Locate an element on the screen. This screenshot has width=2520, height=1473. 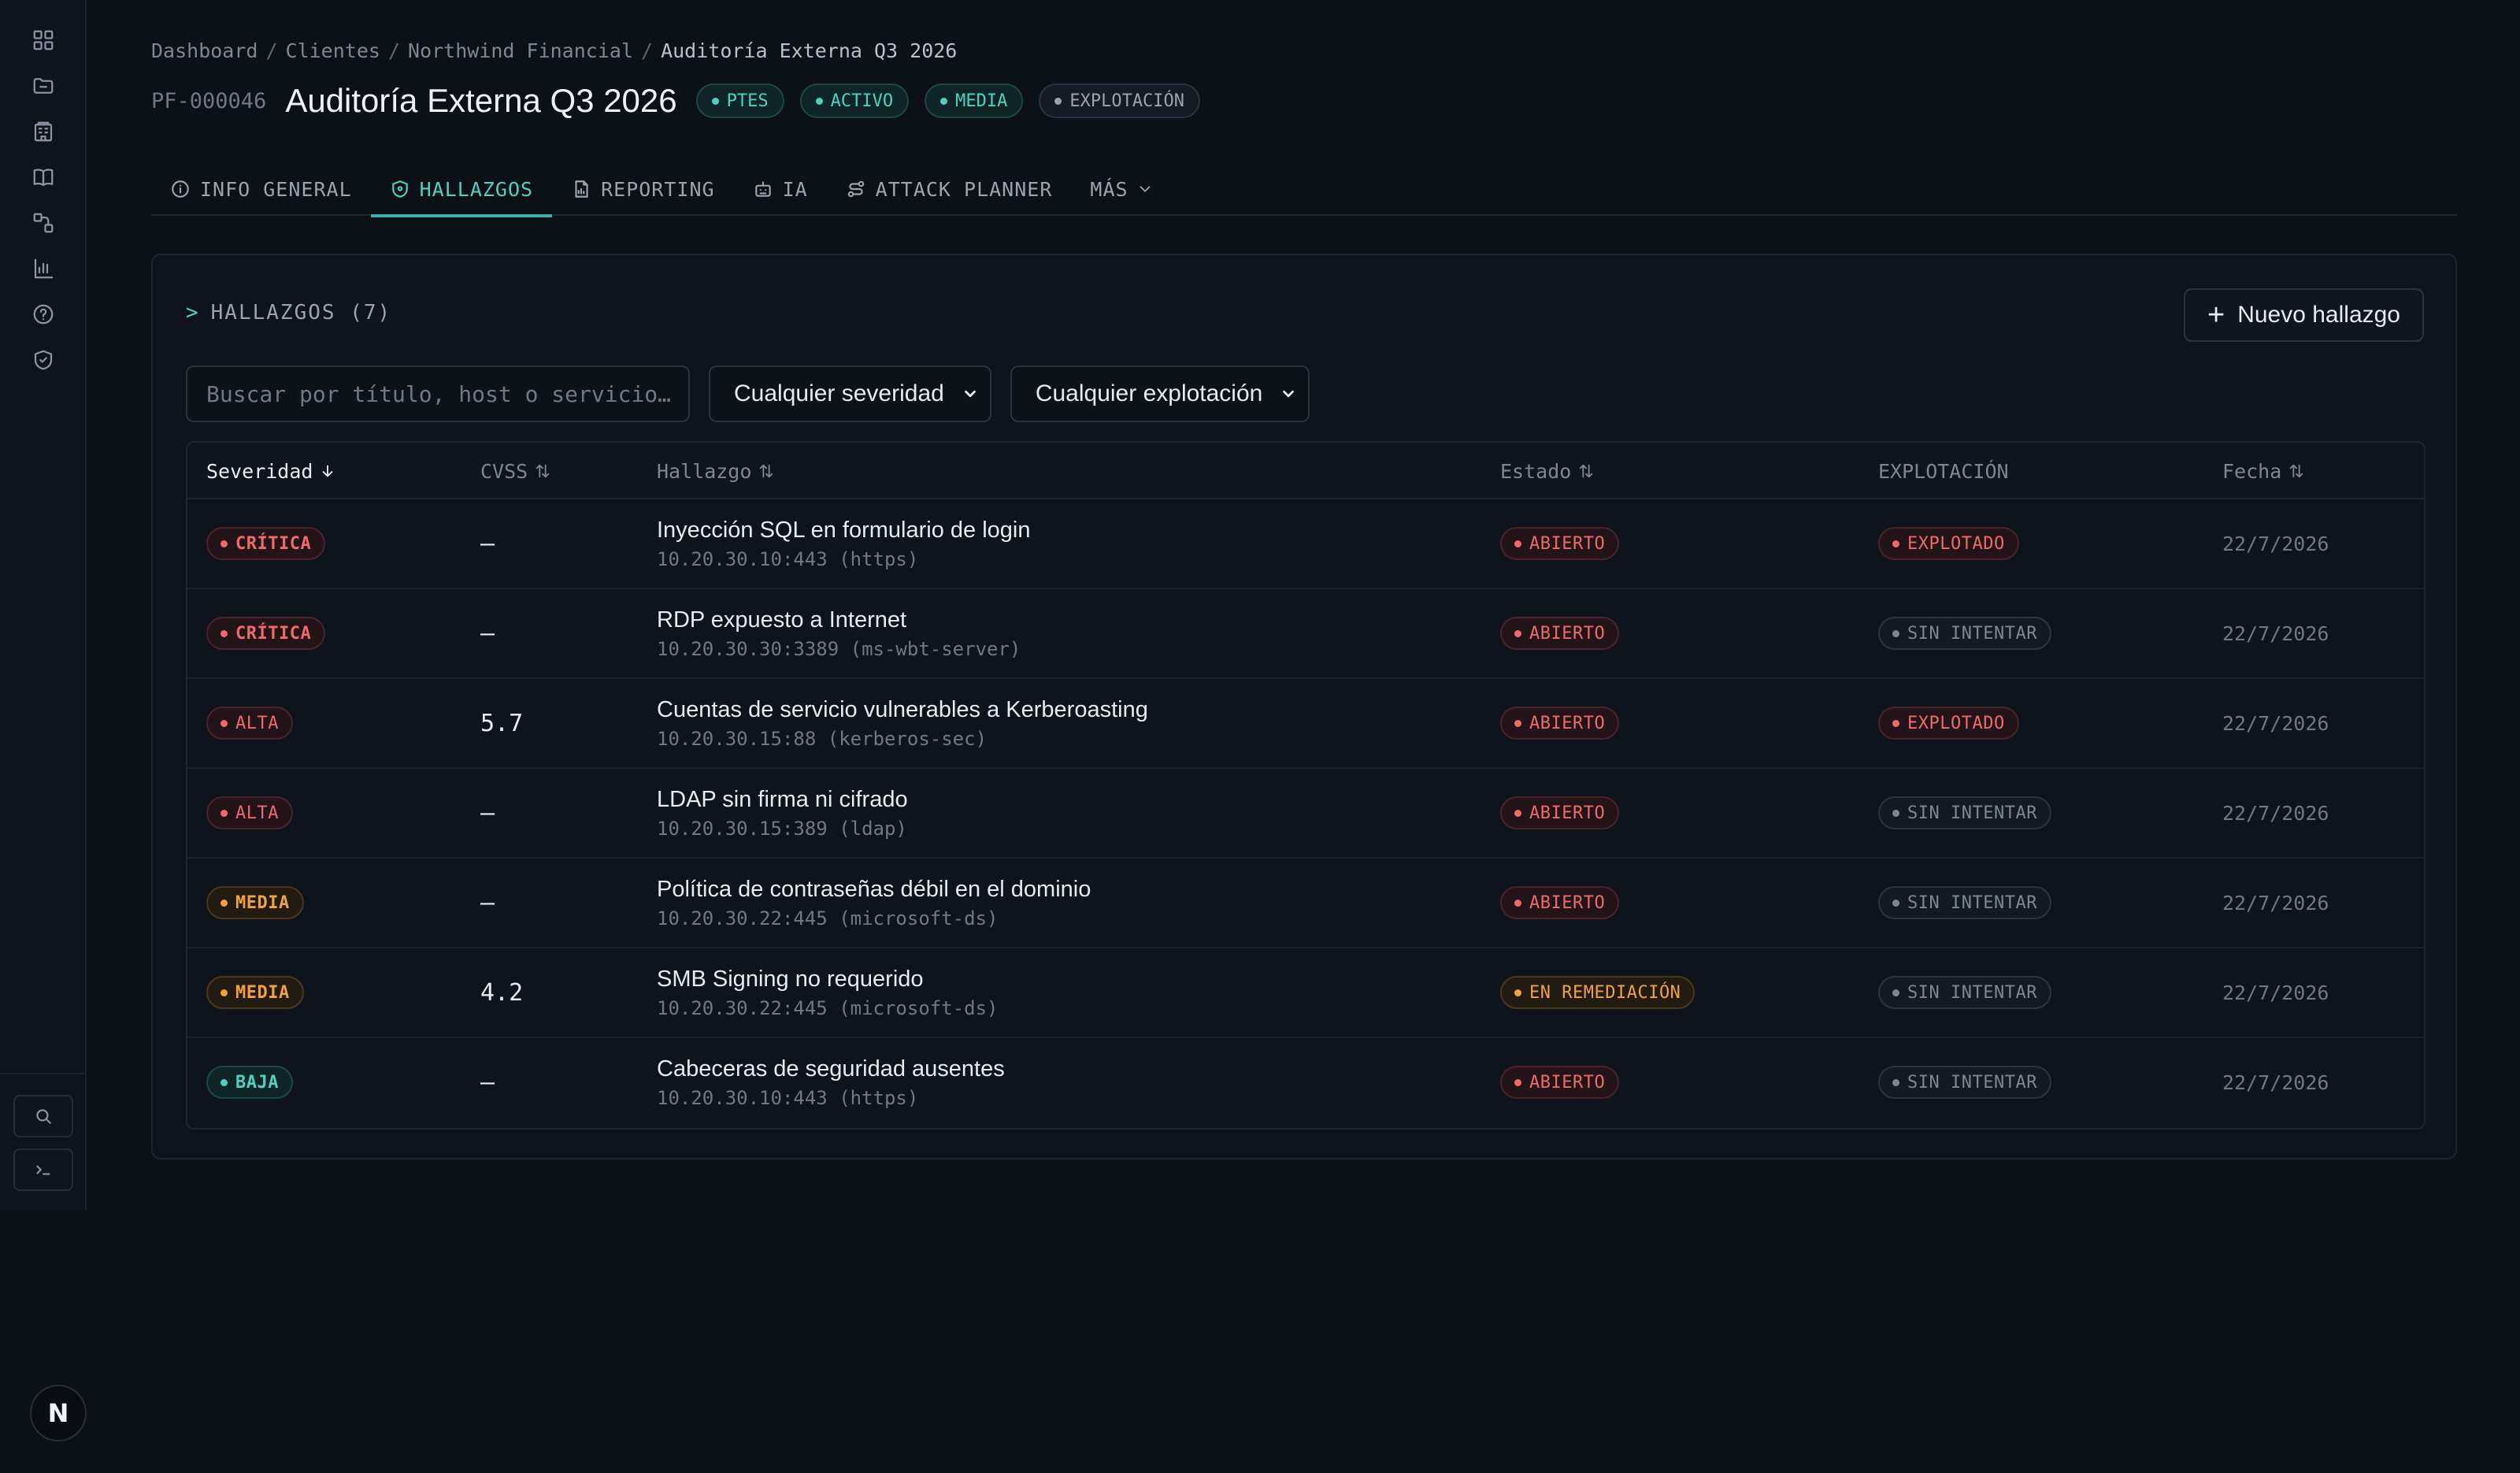
tab-attack-planner: ATTACK PLANNER is located at coordinates (949, 189).